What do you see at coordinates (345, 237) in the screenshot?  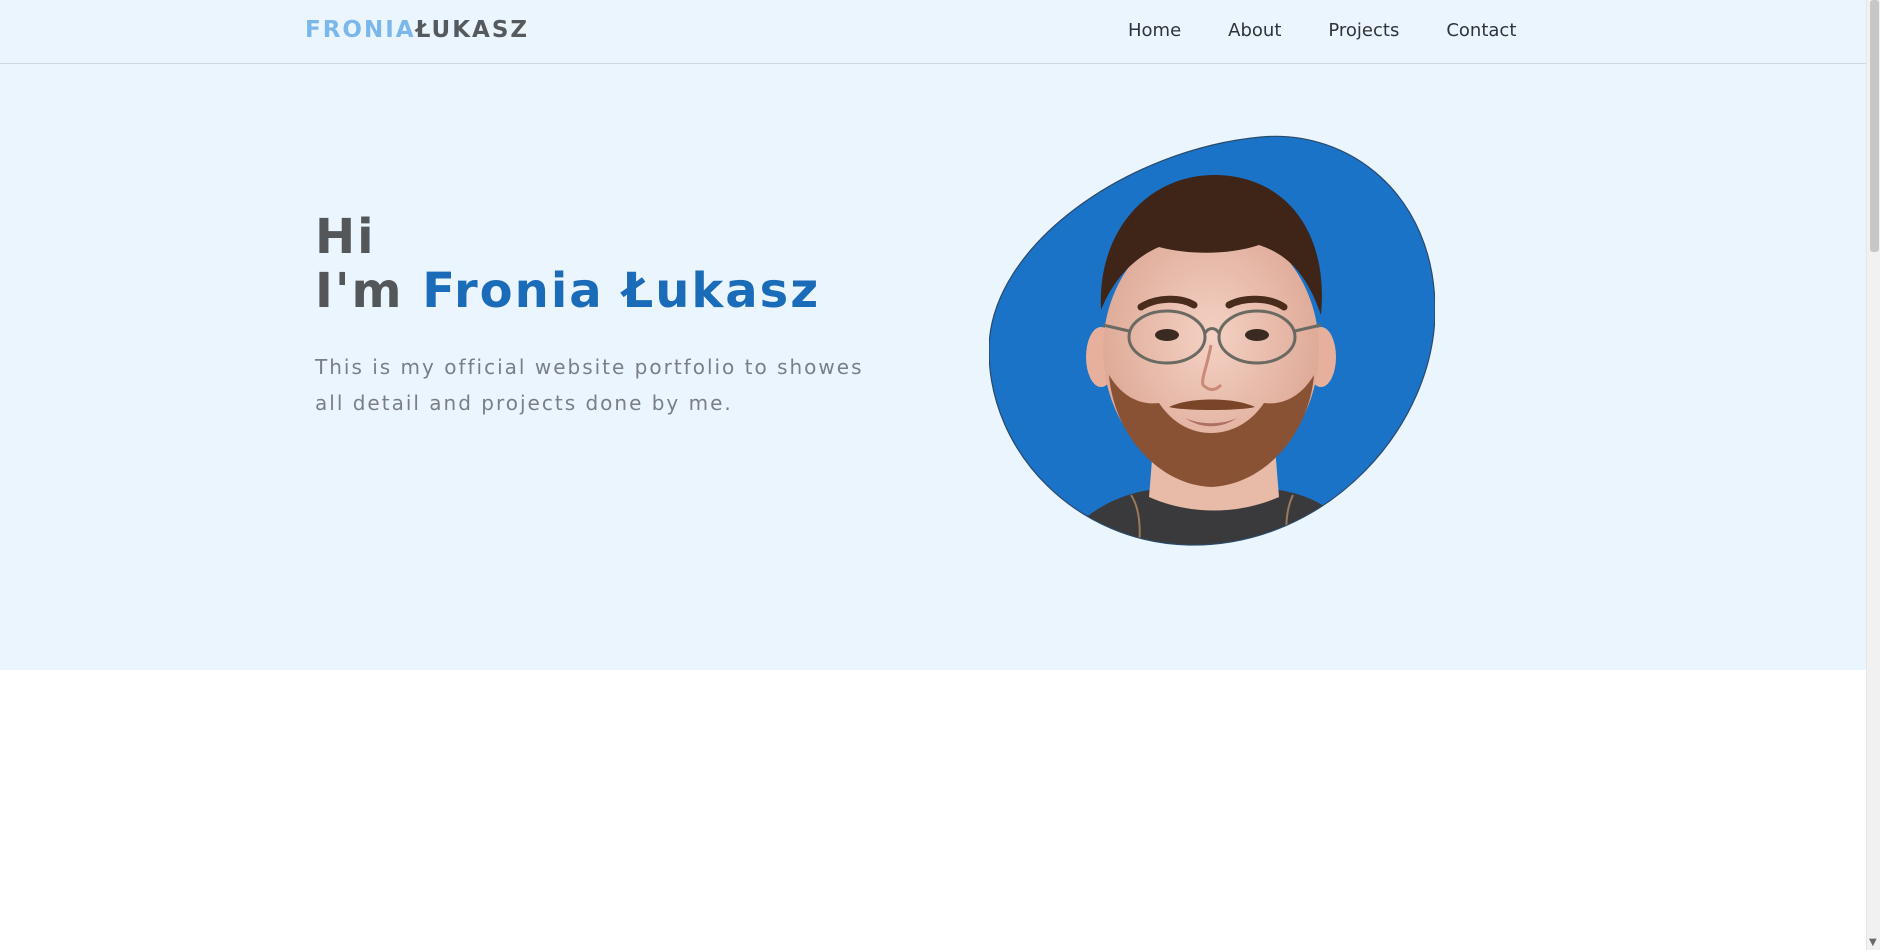 I see `greeting-hi: Hi` at bounding box center [345, 237].